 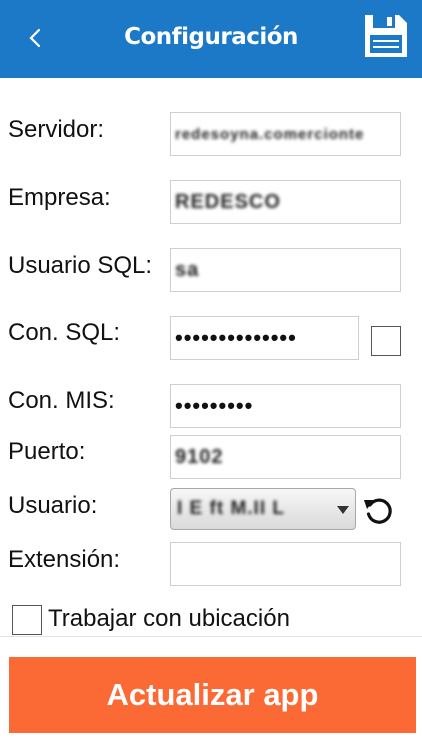 I want to click on mis-password-value: •••••••••, so click(x=214, y=405).